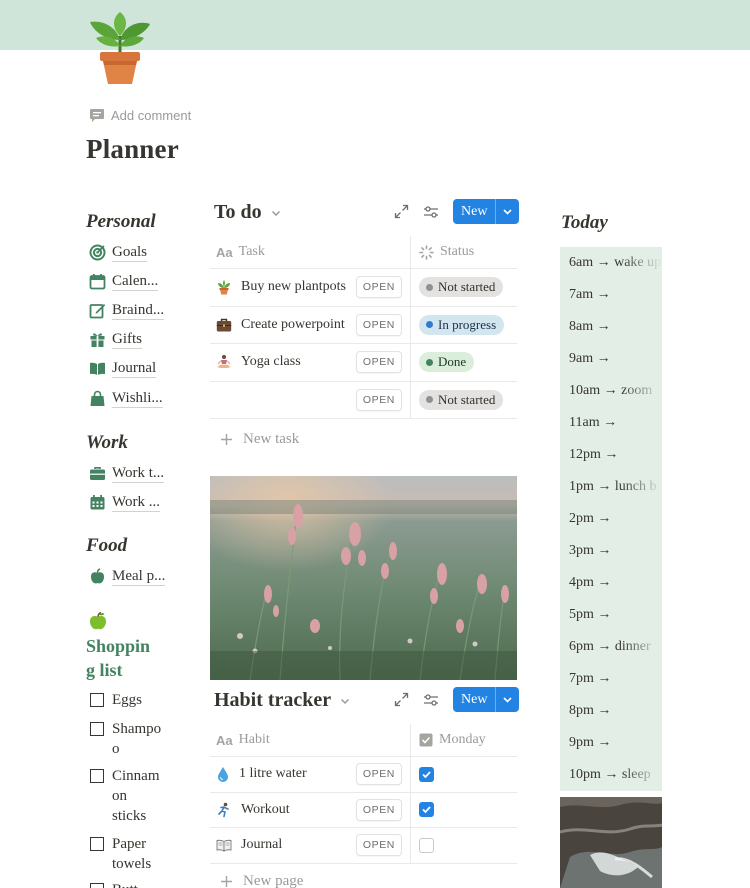 This screenshot has height=888, width=750. What do you see at coordinates (610, 775) in the screenshot?
I see `hour-entry: 10pm → sleep` at bounding box center [610, 775].